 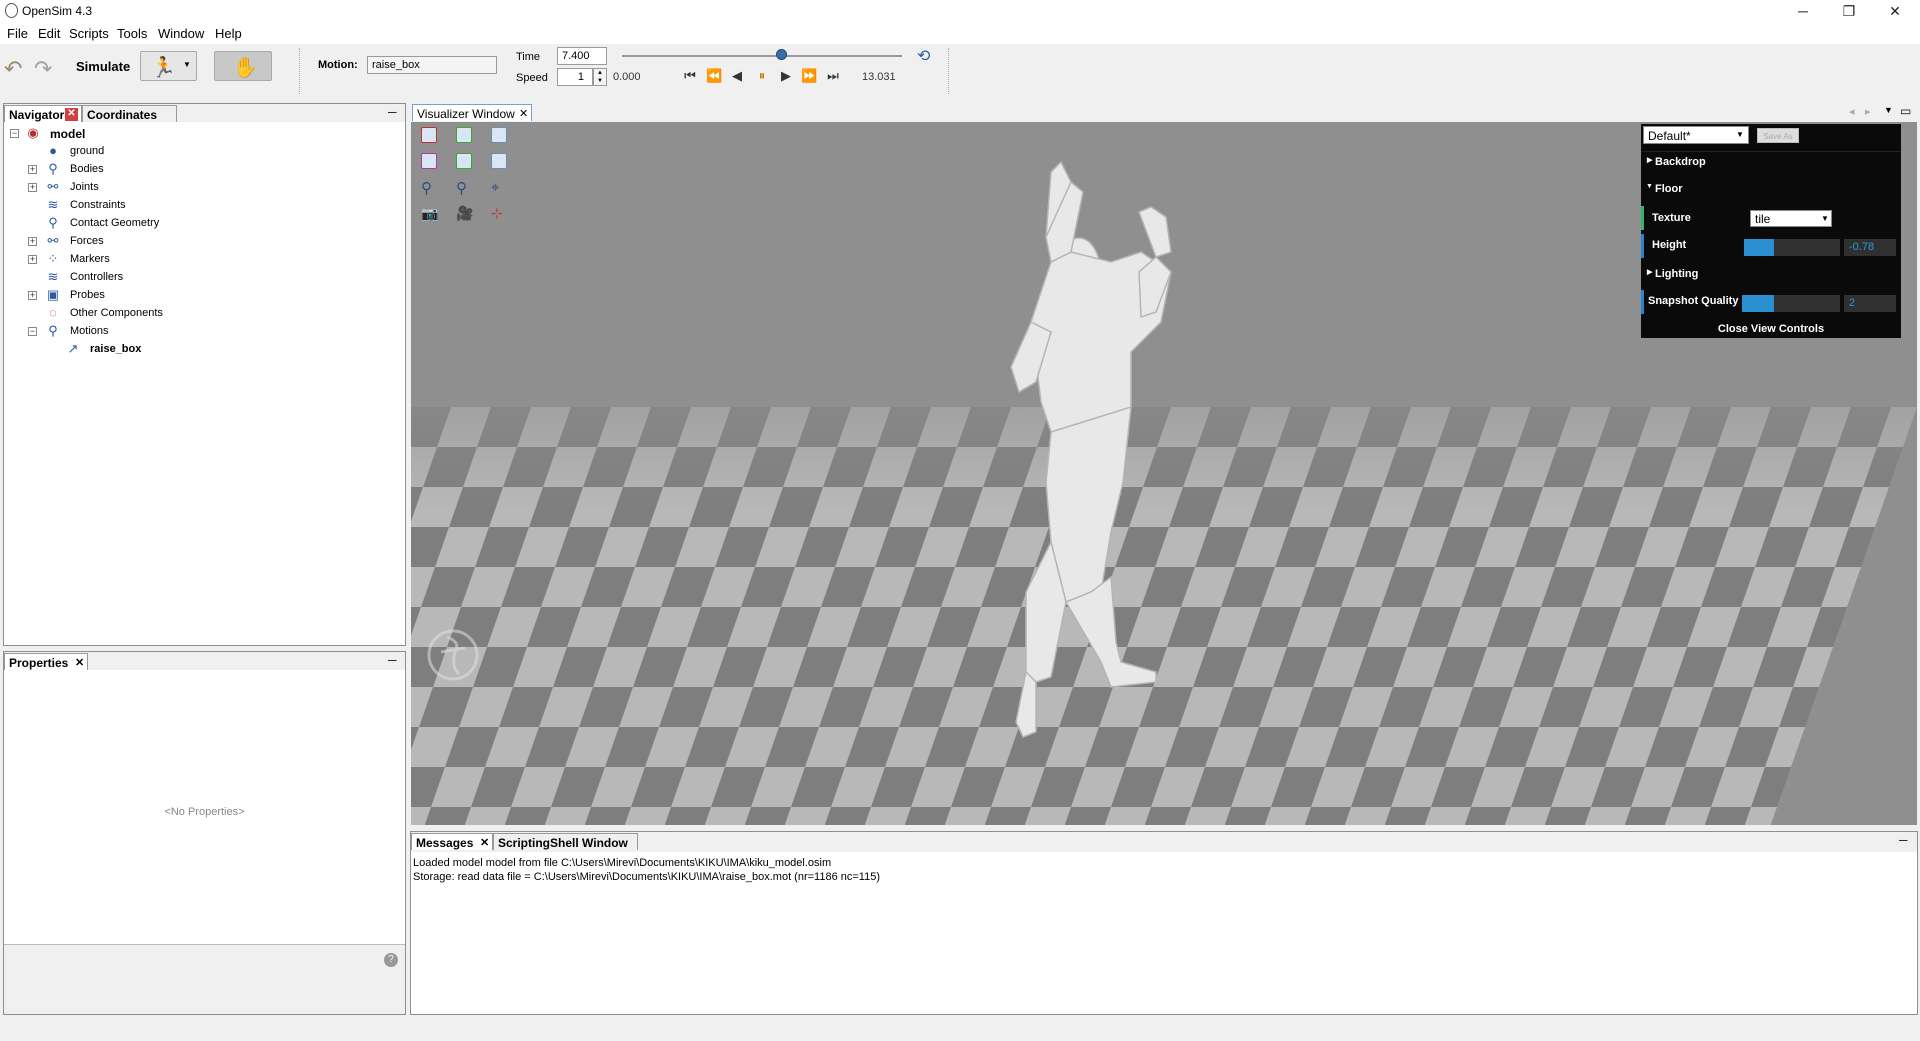 What do you see at coordinates (786, 76) in the screenshot?
I see `play-icon: ▶` at bounding box center [786, 76].